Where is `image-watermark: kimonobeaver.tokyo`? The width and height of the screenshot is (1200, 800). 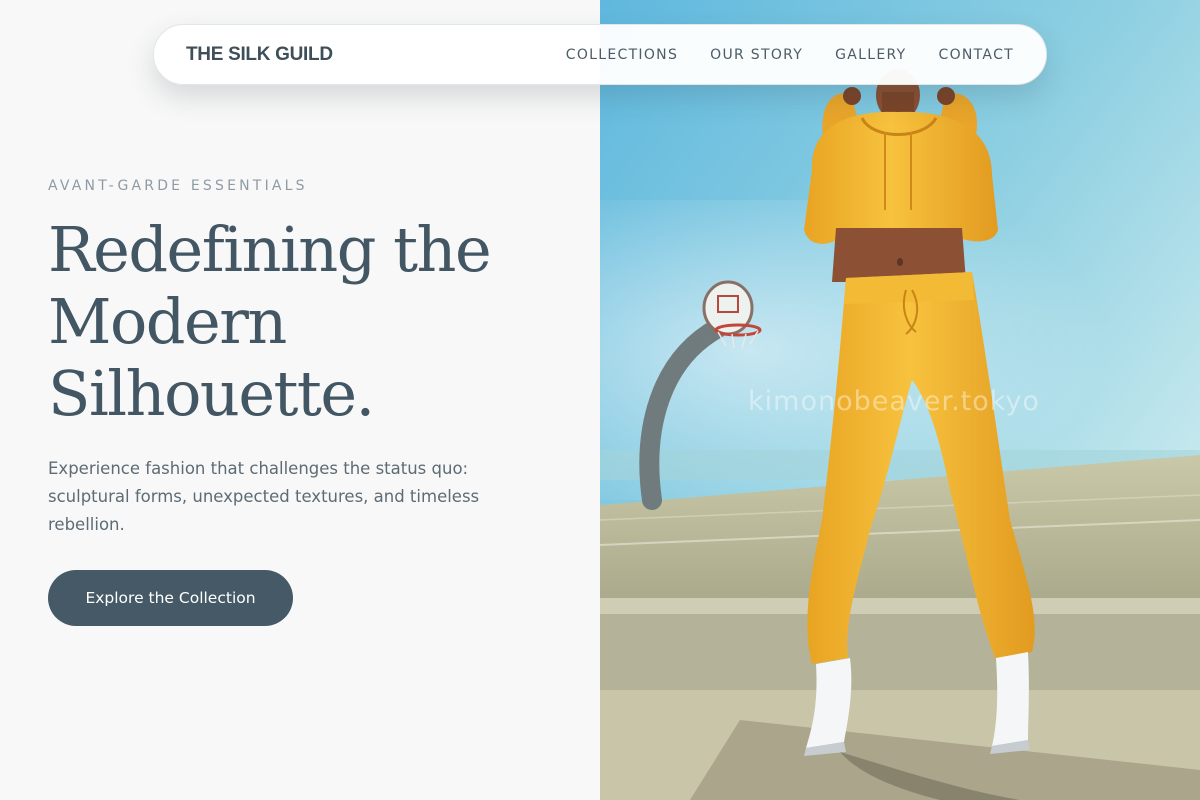 image-watermark: kimonobeaver.tokyo is located at coordinates (894, 401).